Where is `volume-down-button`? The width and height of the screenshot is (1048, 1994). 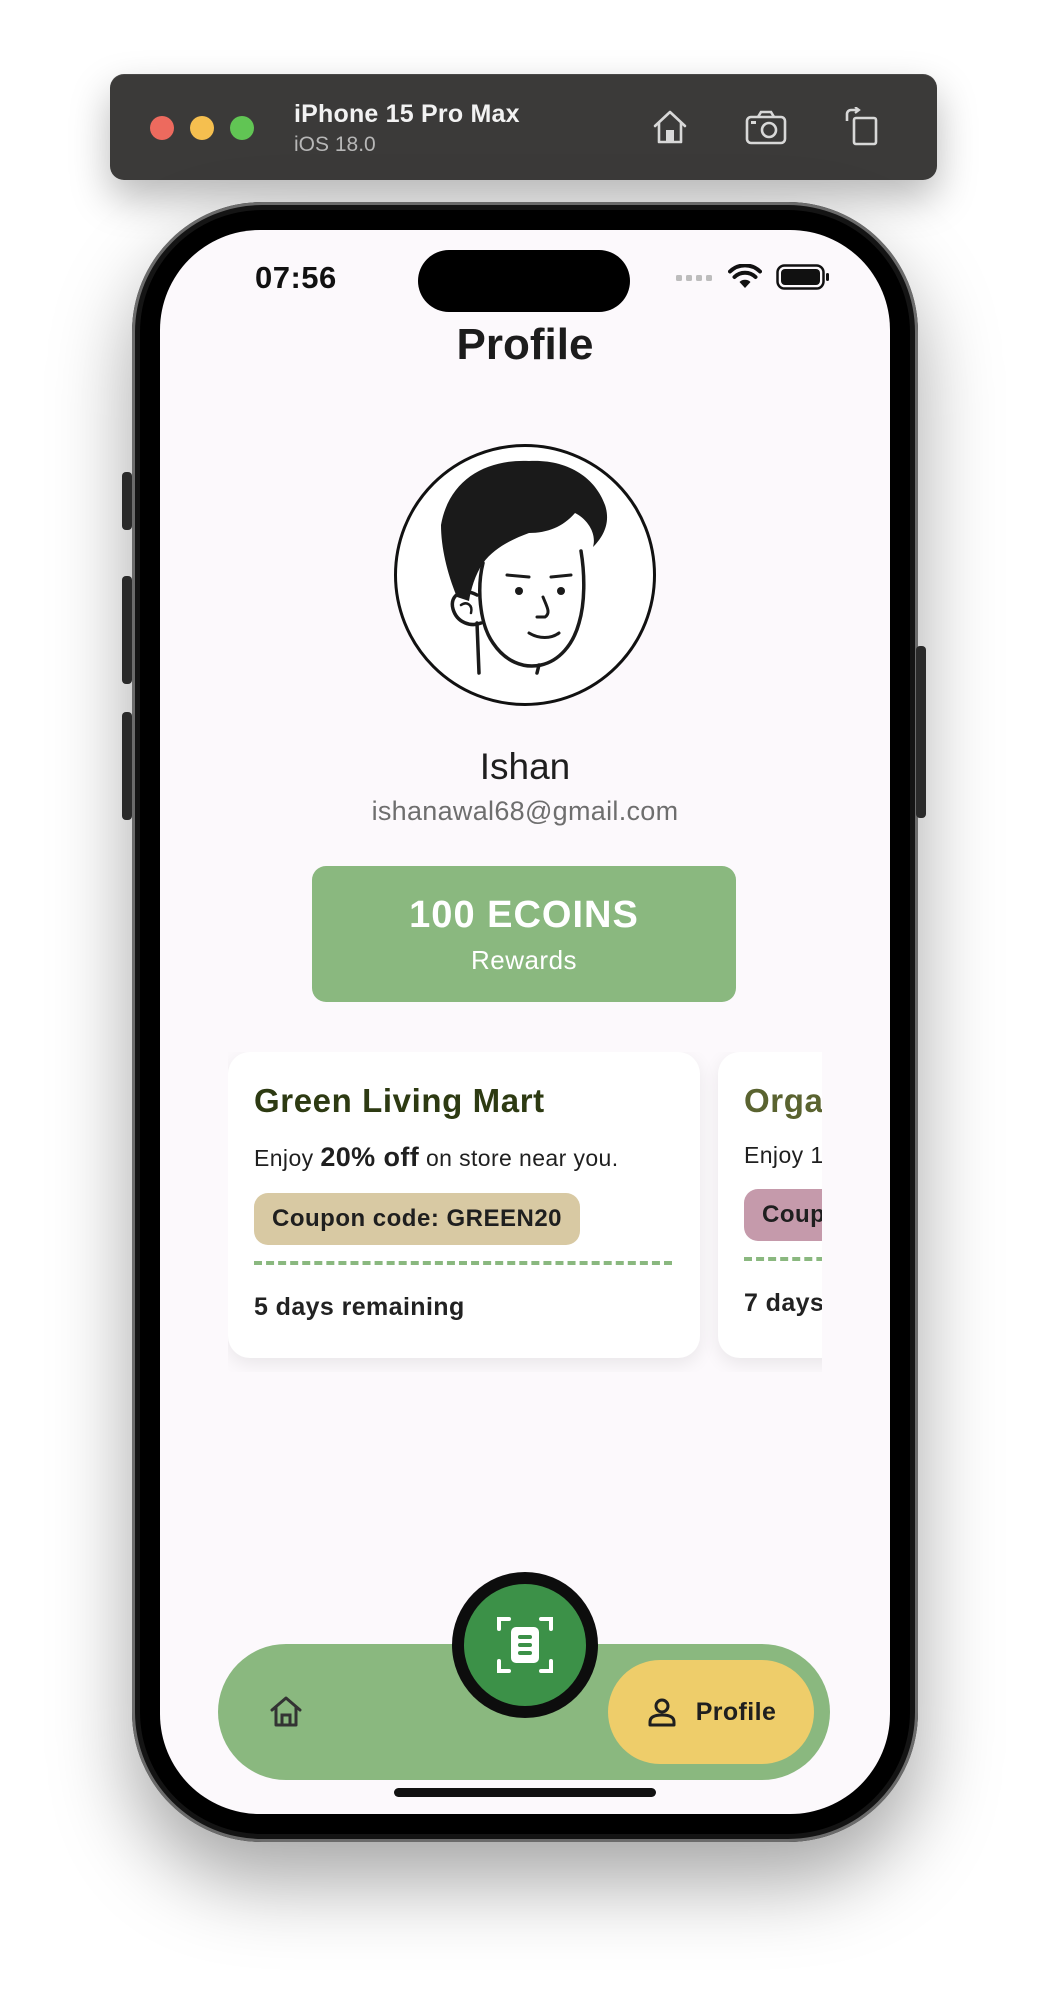 volume-down-button is located at coordinates (127, 766).